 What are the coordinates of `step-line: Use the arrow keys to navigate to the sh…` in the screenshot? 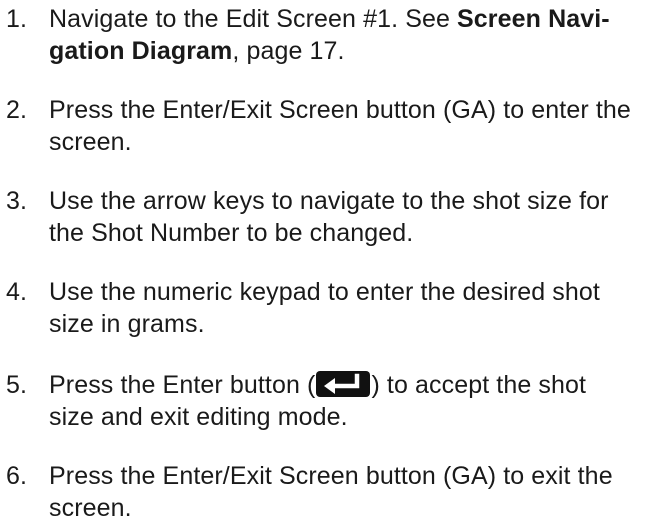 It's located at (329, 201).